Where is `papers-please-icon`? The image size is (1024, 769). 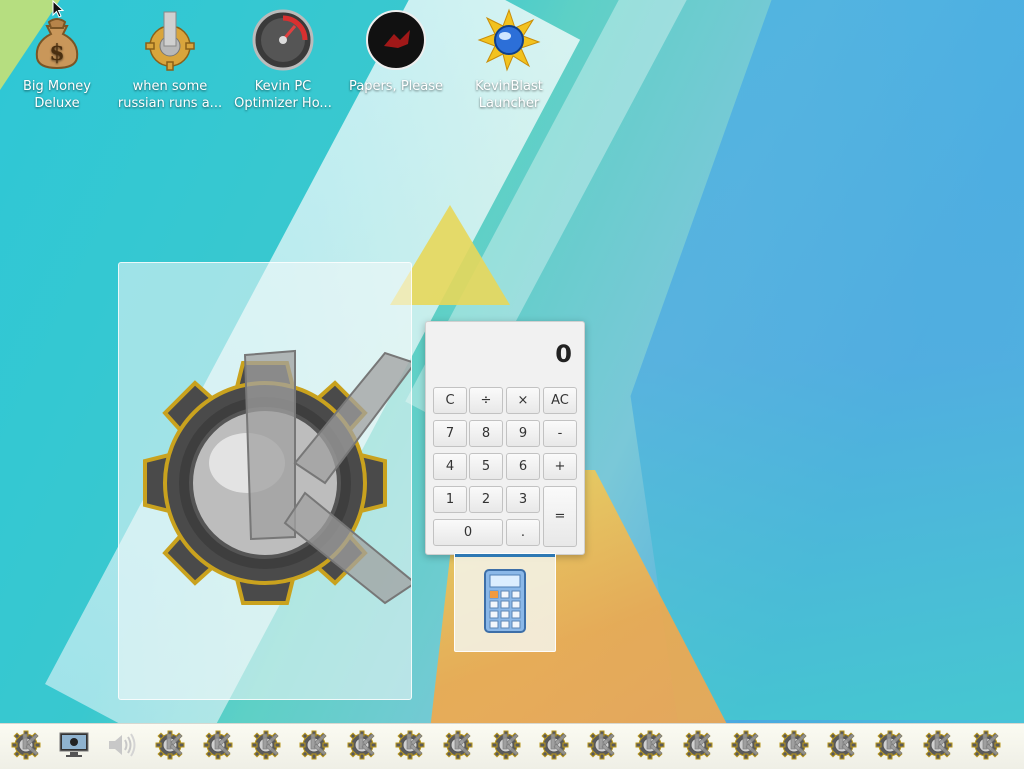
papers-please-icon is located at coordinates (396, 40).